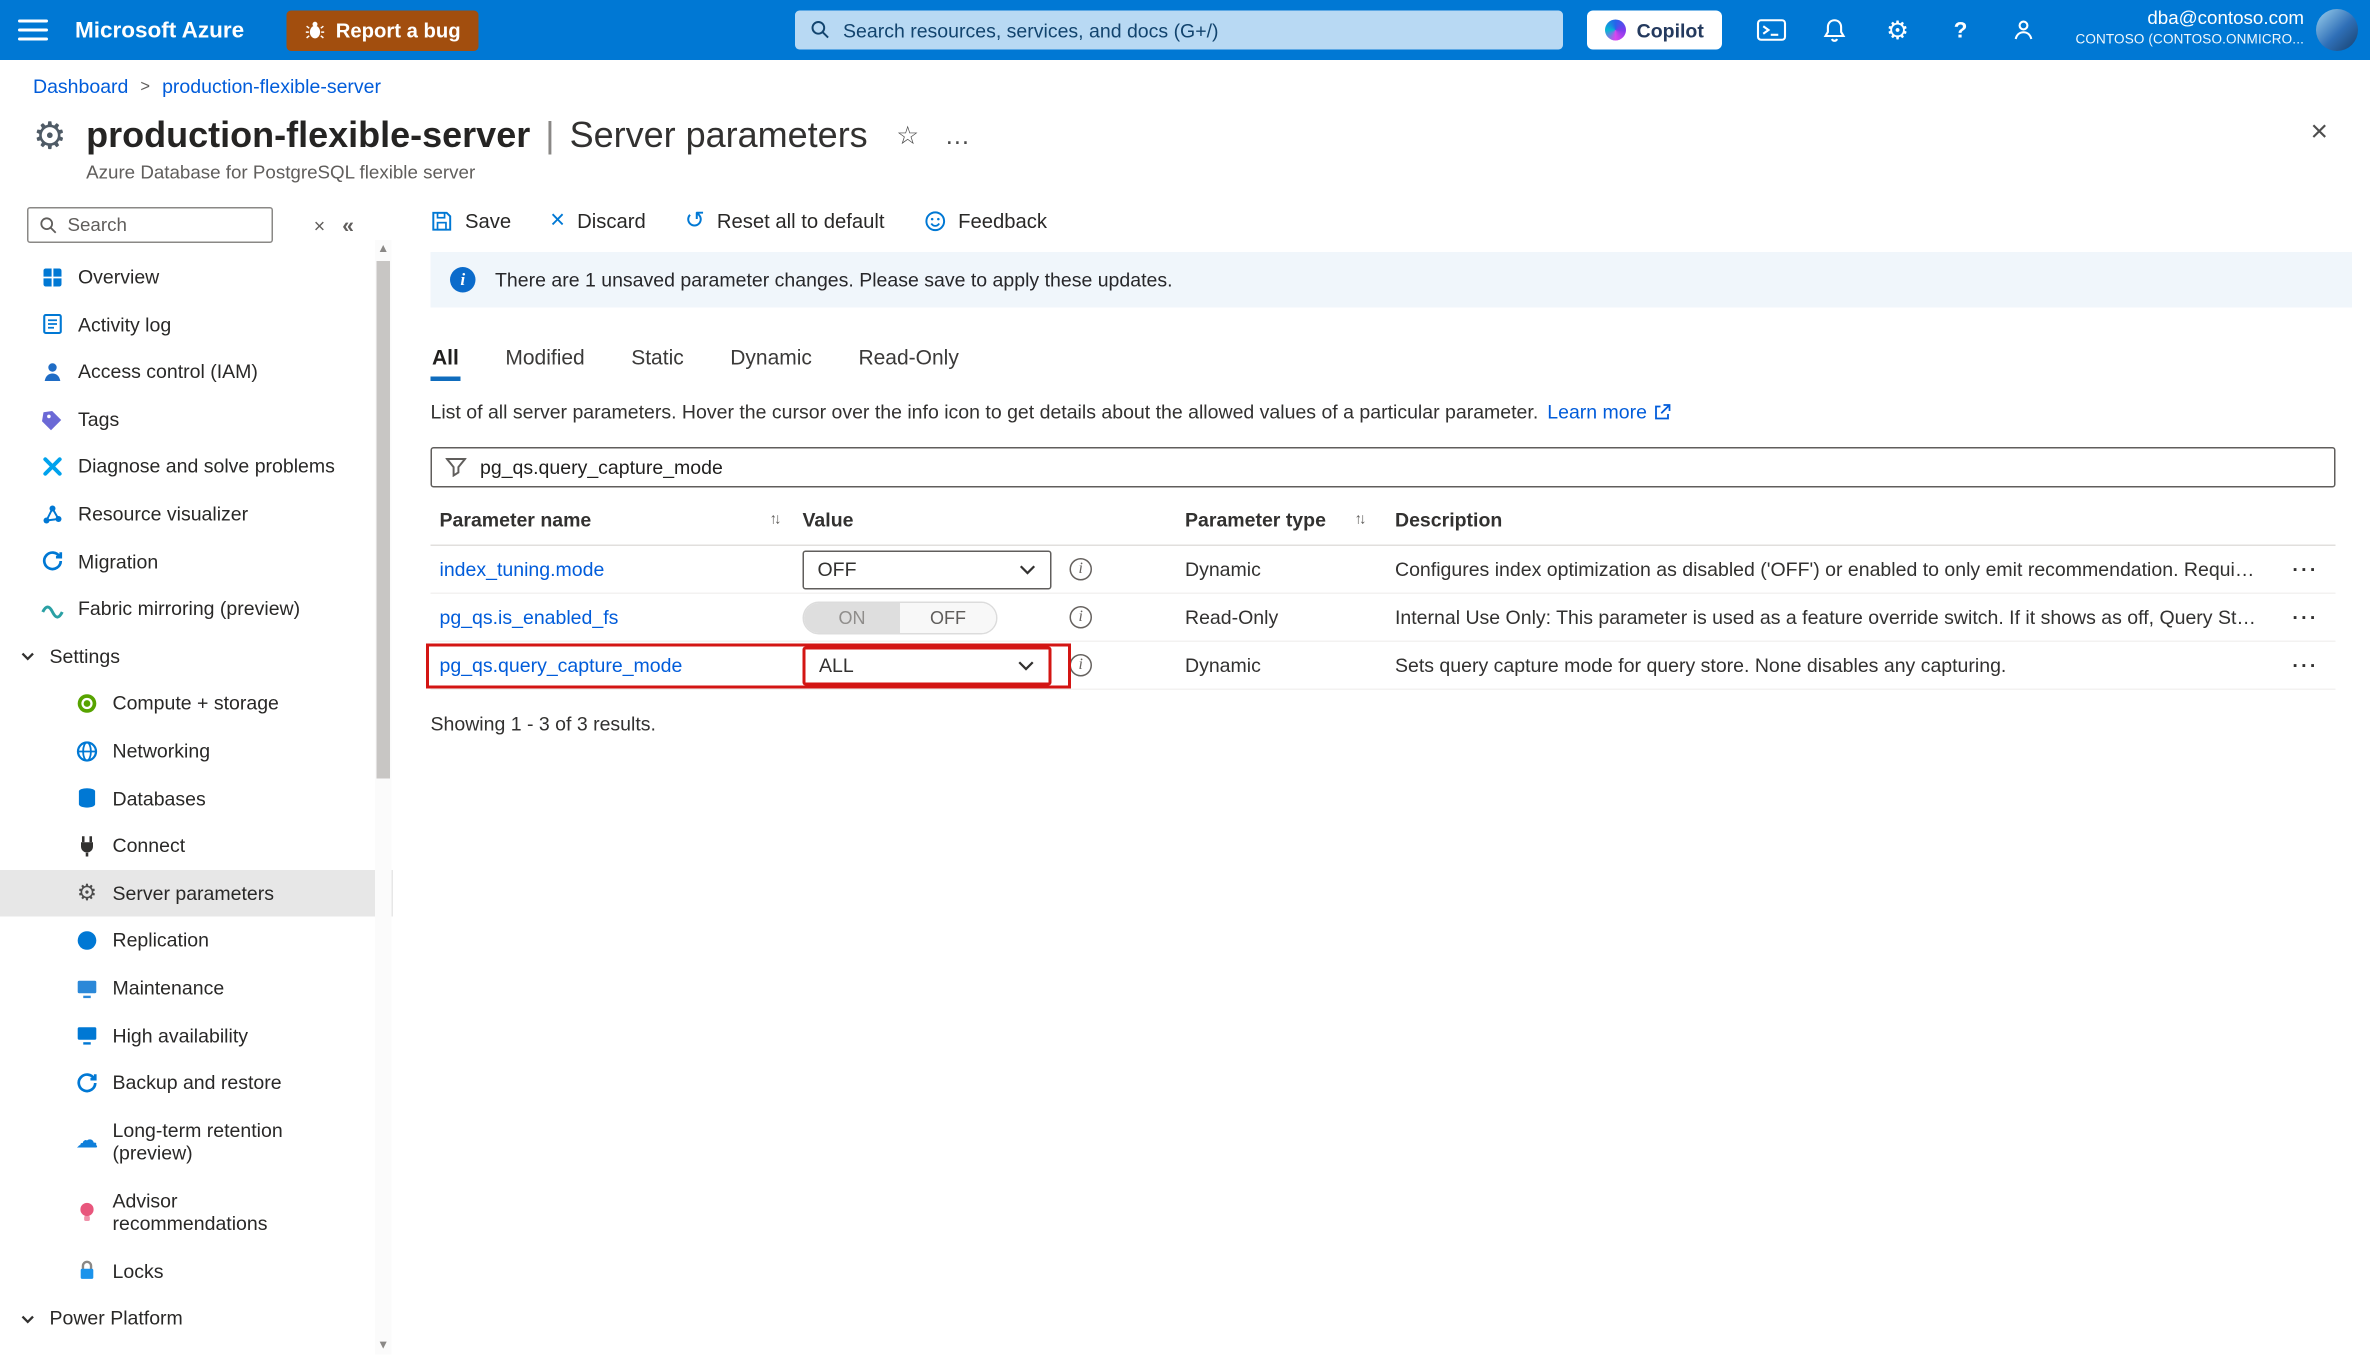  Describe the element at coordinates (1897, 30) in the screenshot. I see `settings-gear-icon: ⚙` at that location.